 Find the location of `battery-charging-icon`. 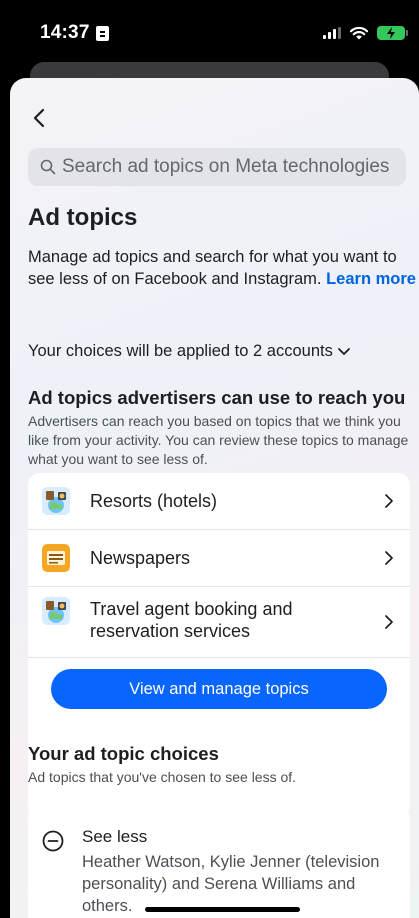

battery-charging-icon is located at coordinates (392, 33).